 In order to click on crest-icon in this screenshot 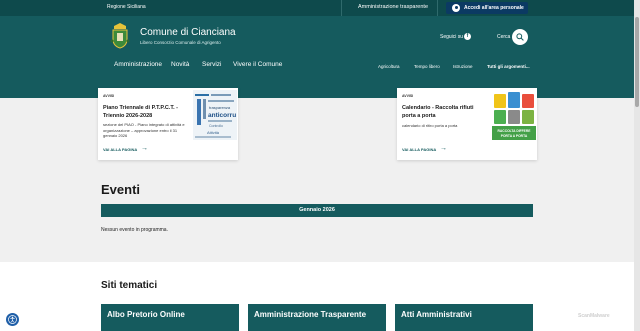, I will do `click(120, 36)`.